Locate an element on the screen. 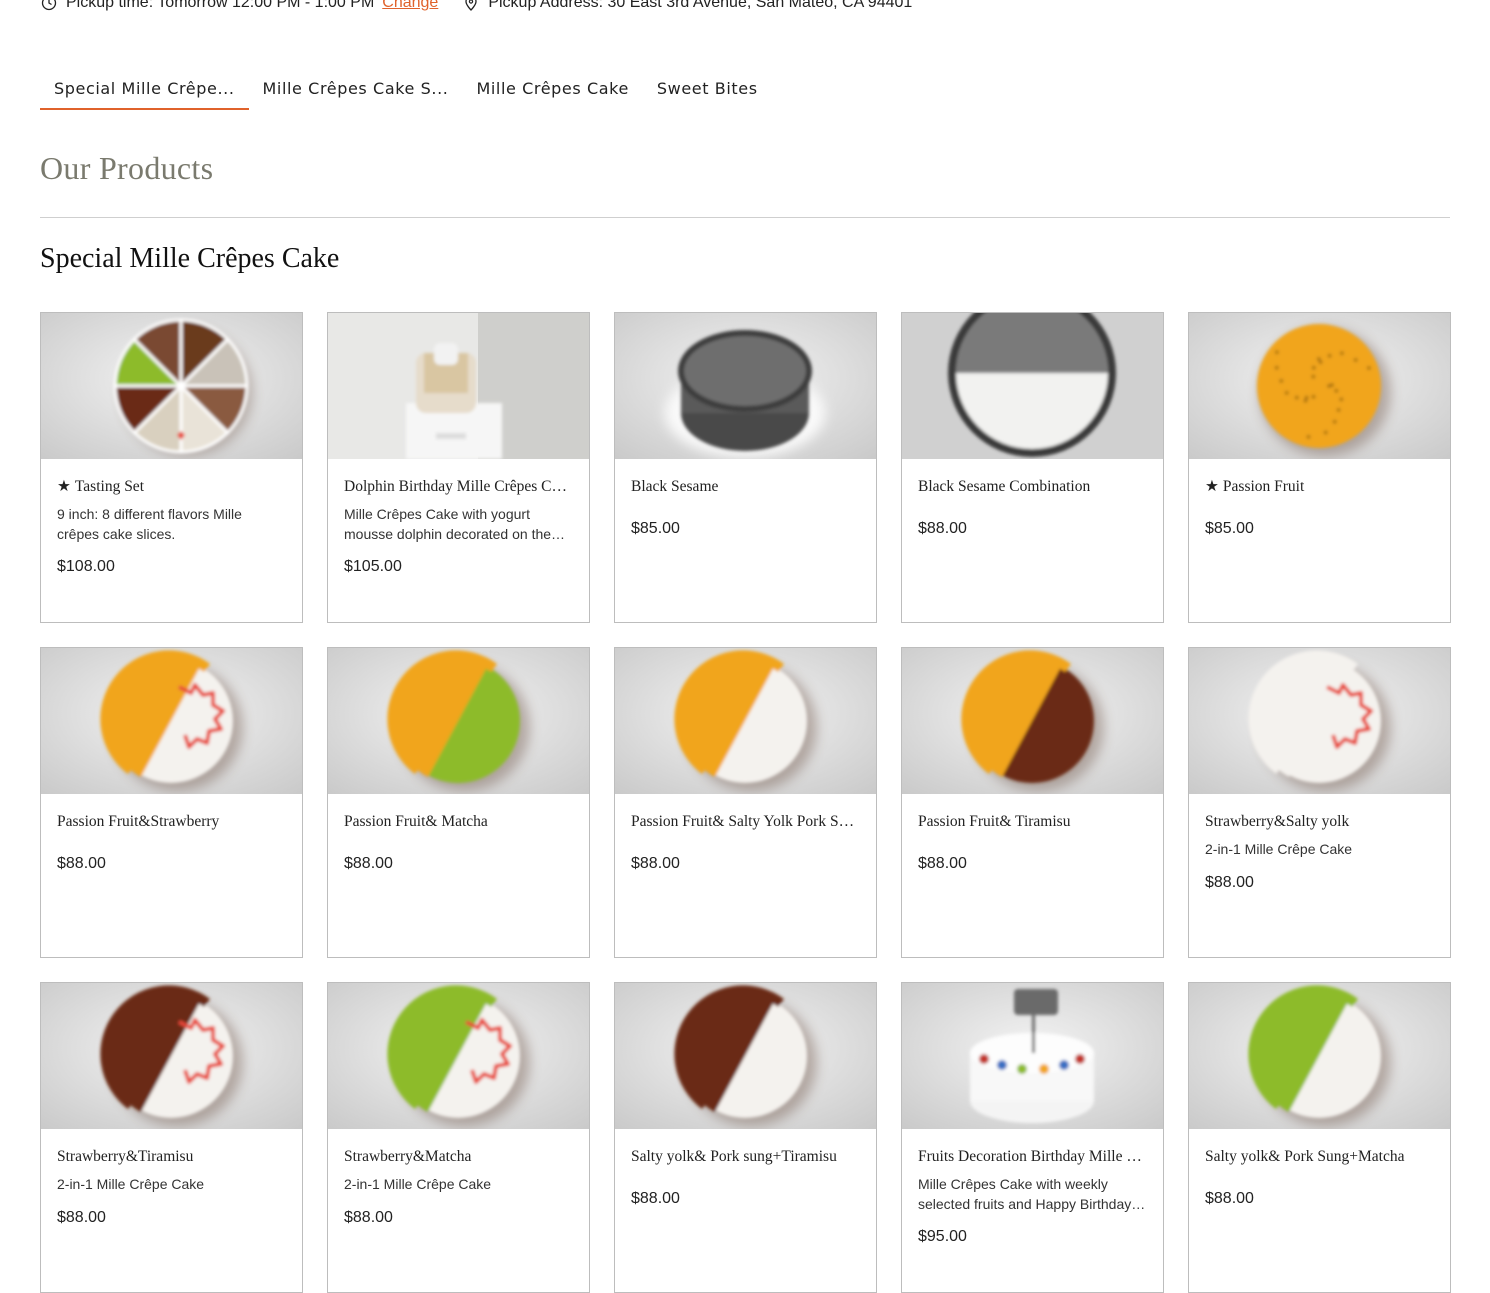 The height and width of the screenshot is (1293, 1490). product-price: $105.00 is located at coordinates (373, 566).